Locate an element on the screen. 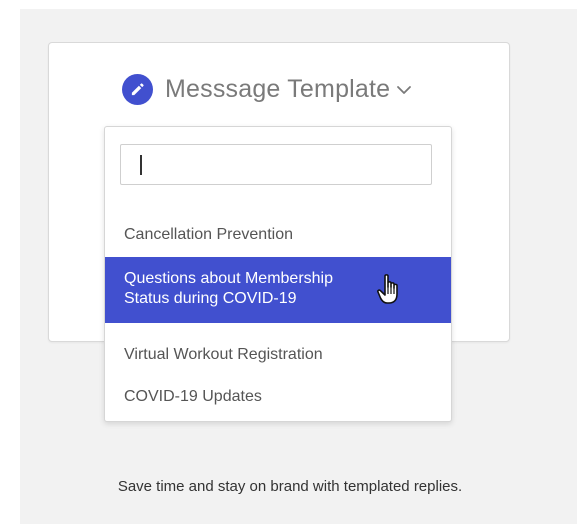  option-cancellation-prevention: Cancellation Prevention is located at coordinates (278, 235).